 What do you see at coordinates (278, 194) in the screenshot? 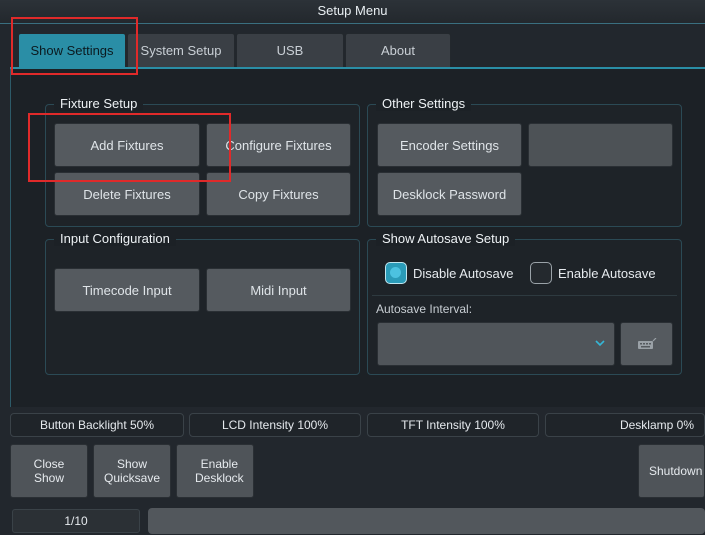
I see `copy-fixtures-button: Copy Fixtures` at bounding box center [278, 194].